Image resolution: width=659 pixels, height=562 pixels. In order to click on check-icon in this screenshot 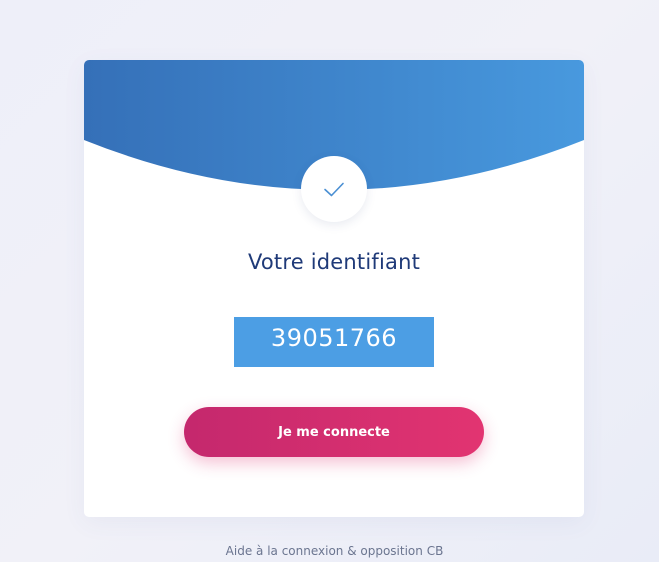, I will do `click(334, 189)`.